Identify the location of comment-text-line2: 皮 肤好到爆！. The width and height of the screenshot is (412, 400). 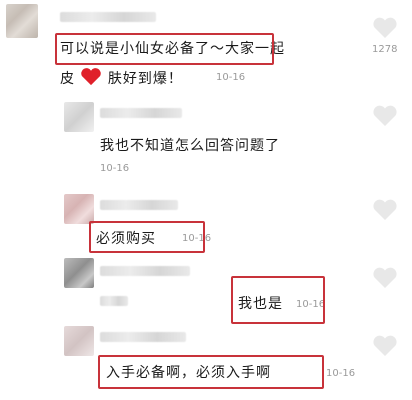
(121, 79).